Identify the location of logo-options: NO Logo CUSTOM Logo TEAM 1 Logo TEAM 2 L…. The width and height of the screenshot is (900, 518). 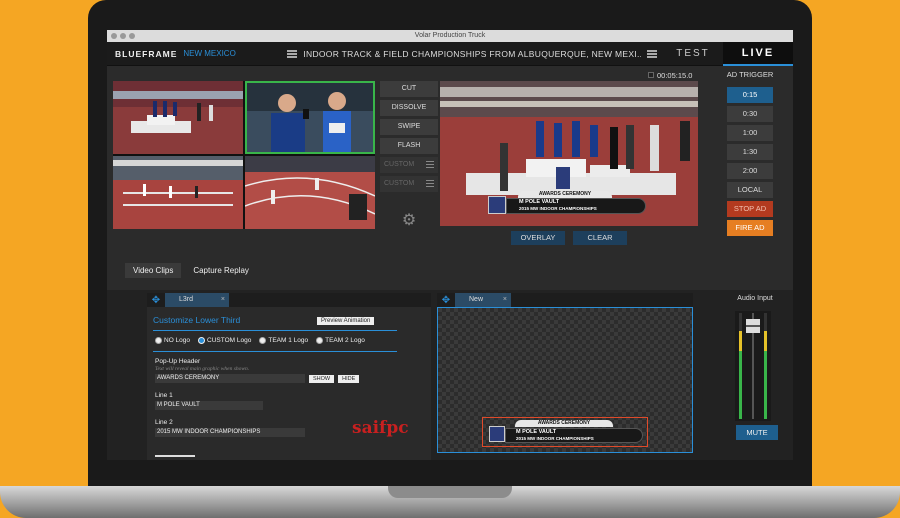
(293, 340).